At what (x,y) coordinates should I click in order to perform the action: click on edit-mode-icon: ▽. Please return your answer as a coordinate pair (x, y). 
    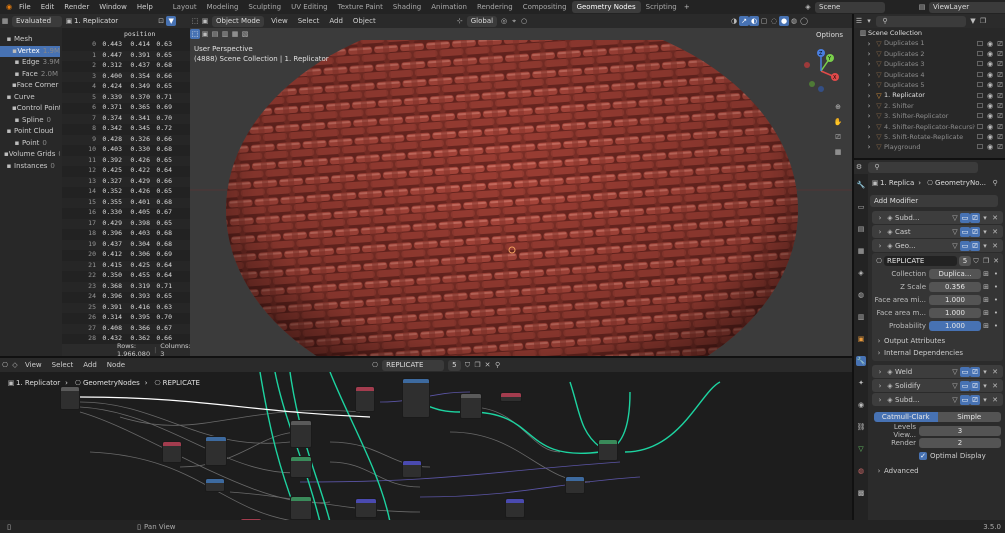
    Looking at the image, I should click on (955, 372).